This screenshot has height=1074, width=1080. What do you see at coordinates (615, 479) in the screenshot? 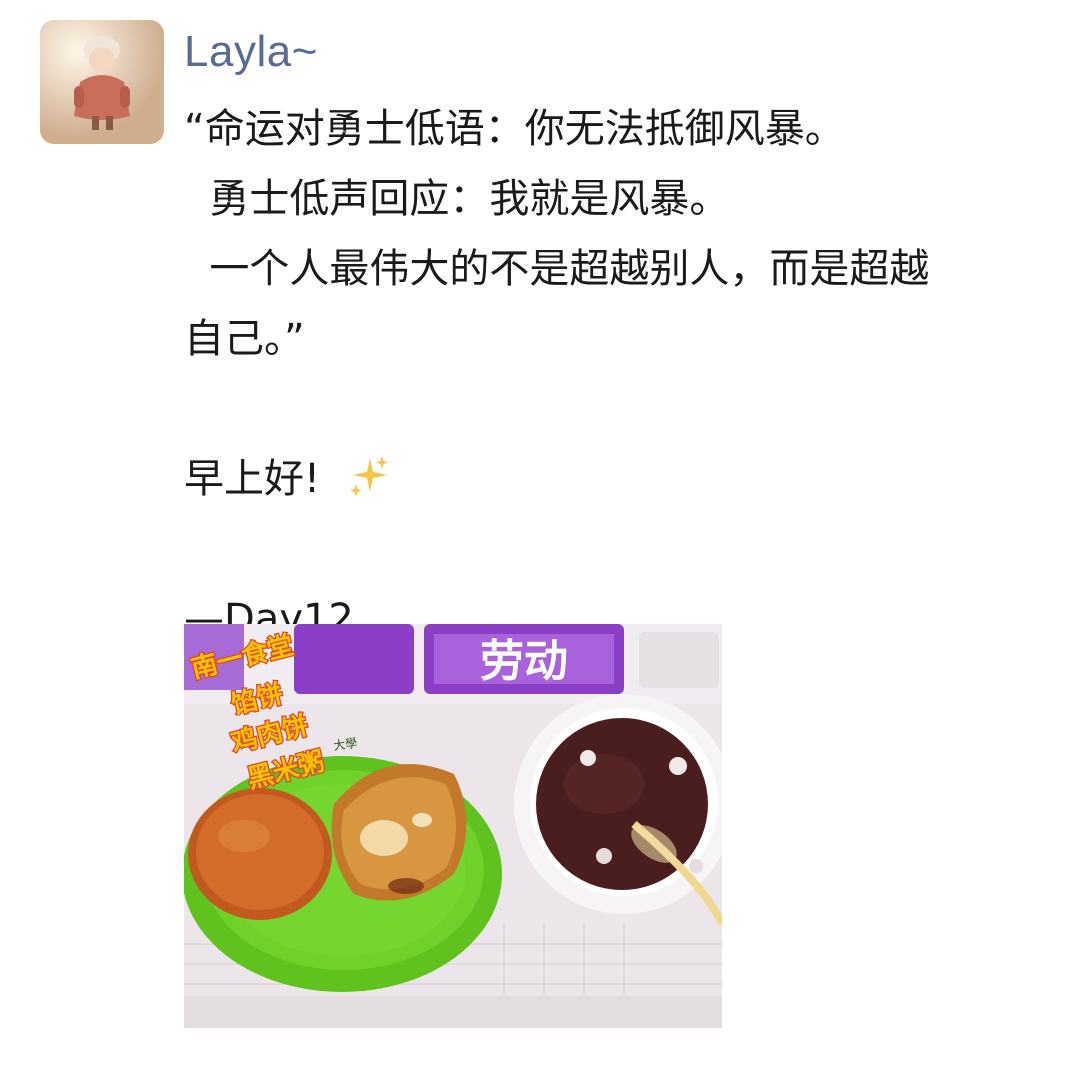
I see `greeting-line: 早上好!` at bounding box center [615, 479].